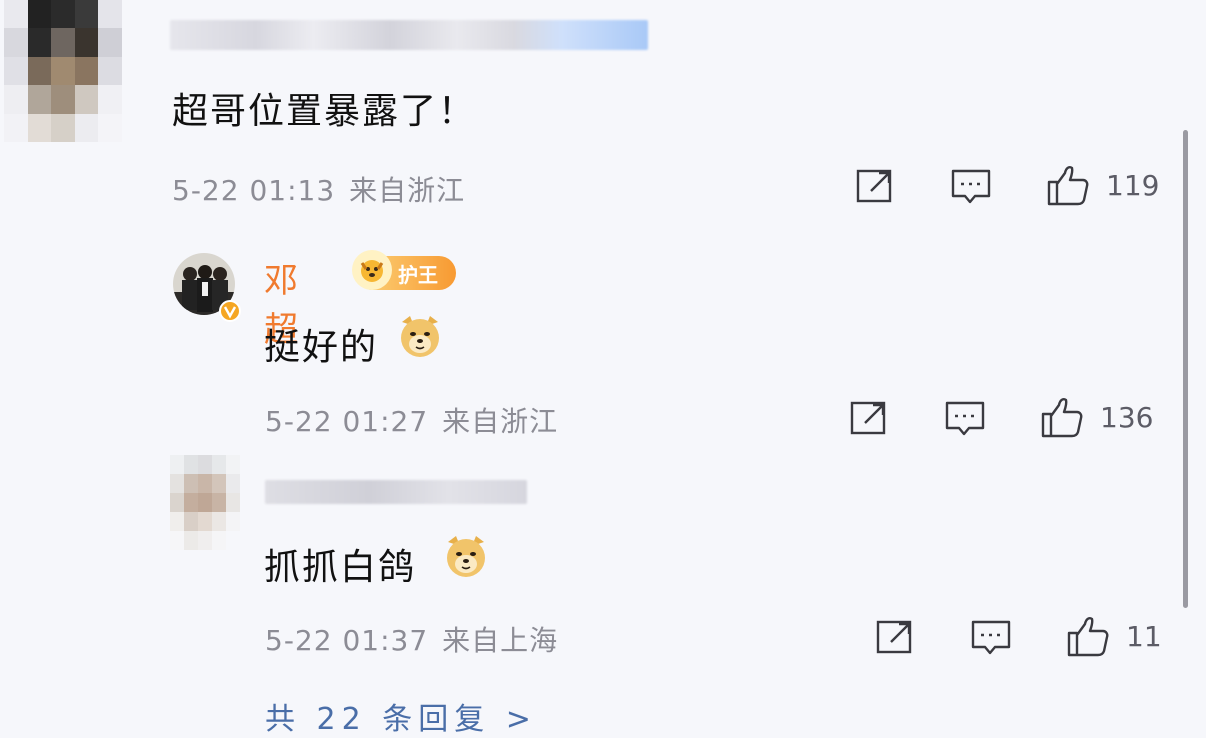 This screenshot has height=738, width=1206. I want to click on like-count: 11, so click(1144, 636).